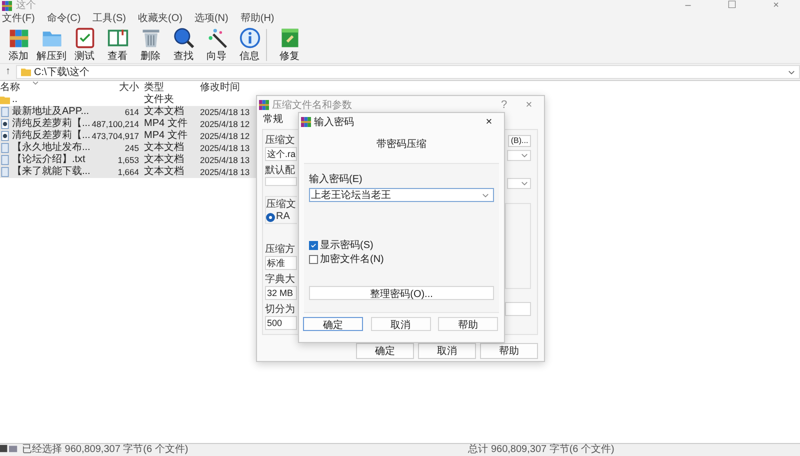  I want to click on status-text: 已经选择 960,809,307 字节(6 个文件), so click(105, 450).